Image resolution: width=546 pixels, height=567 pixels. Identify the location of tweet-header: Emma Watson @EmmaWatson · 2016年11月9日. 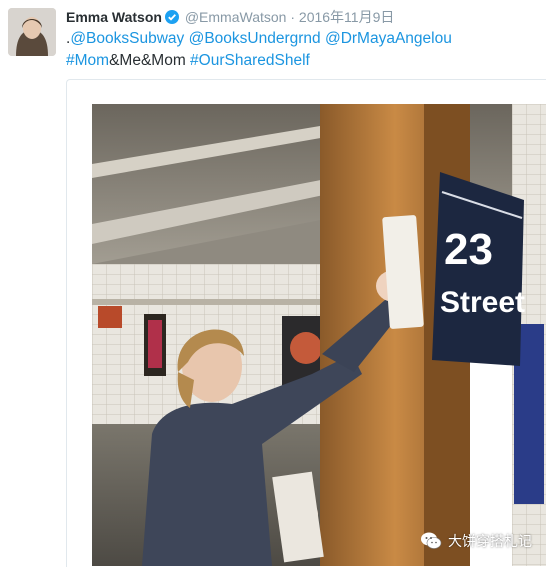
(230, 17).